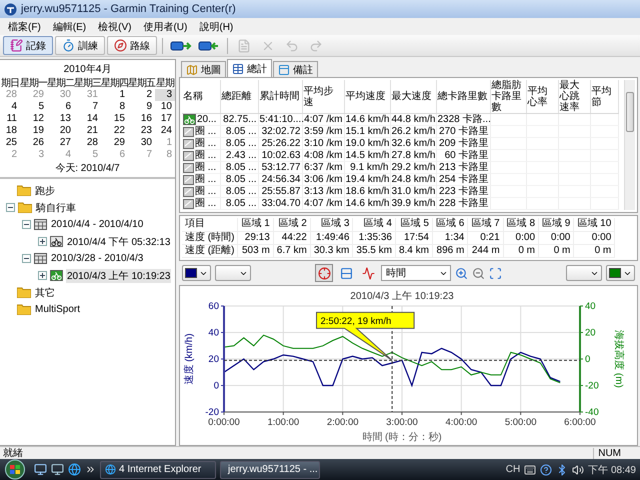 Image resolution: width=640 pixels, height=480 pixels. Describe the element at coordinates (165, 107) in the screenshot. I see `calendar-day: 10` at that location.